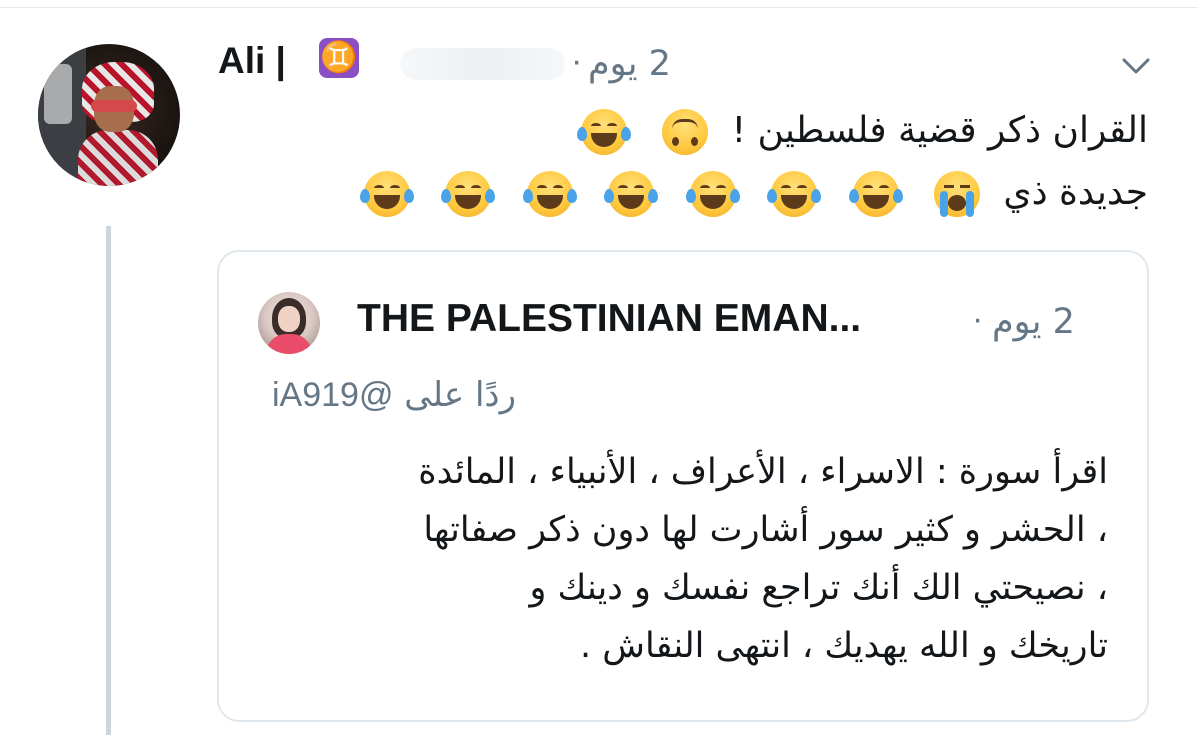 This screenshot has width=1198, height=735. I want to click on author-name: Ali |, so click(252, 61).